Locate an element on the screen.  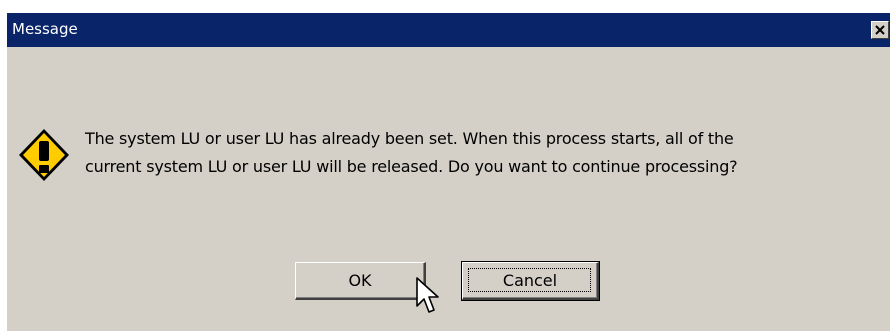
ok-button-label: OK is located at coordinates (360, 280).